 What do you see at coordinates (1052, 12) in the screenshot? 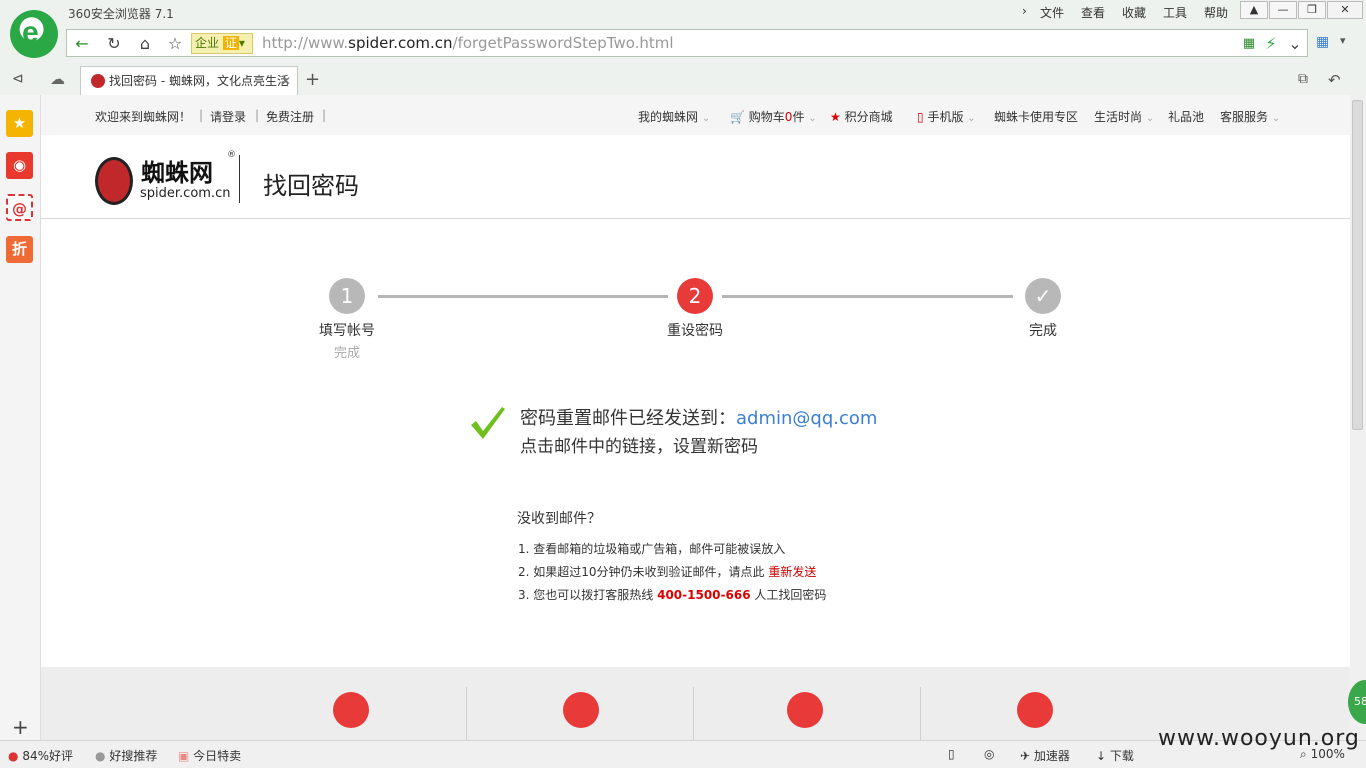
I see `menu-file: 文件` at bounding box center [1052, 12].